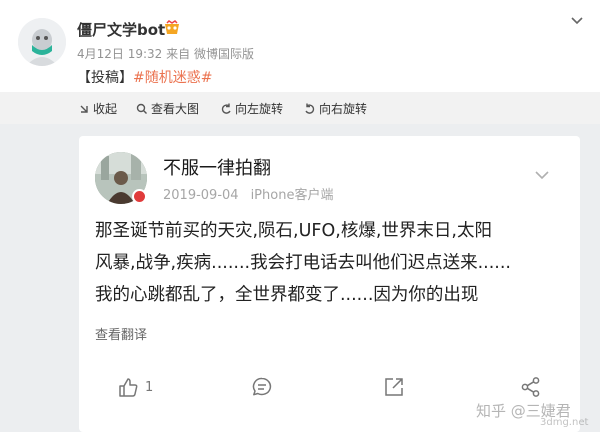 The image size is (600, 432). What do you see at coordinates (172, 27) in the screenshot?
I see `vip-icon` at bounding box center [172, 27].